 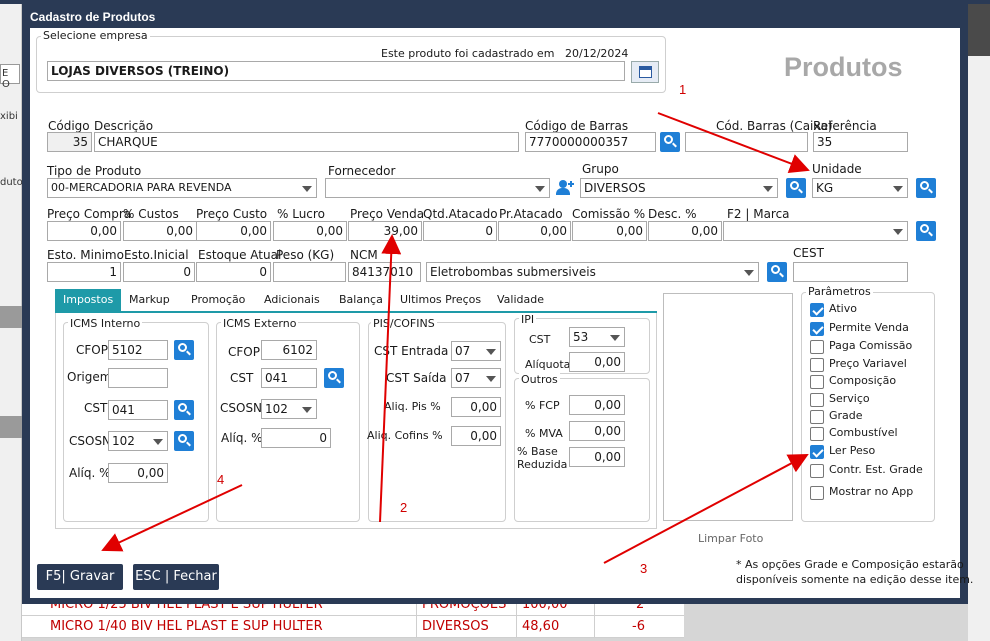 What do you see at coordinates (404, 507) in the screenshot?
I see `annotation-number: 2` at bounding box center [404, 507].